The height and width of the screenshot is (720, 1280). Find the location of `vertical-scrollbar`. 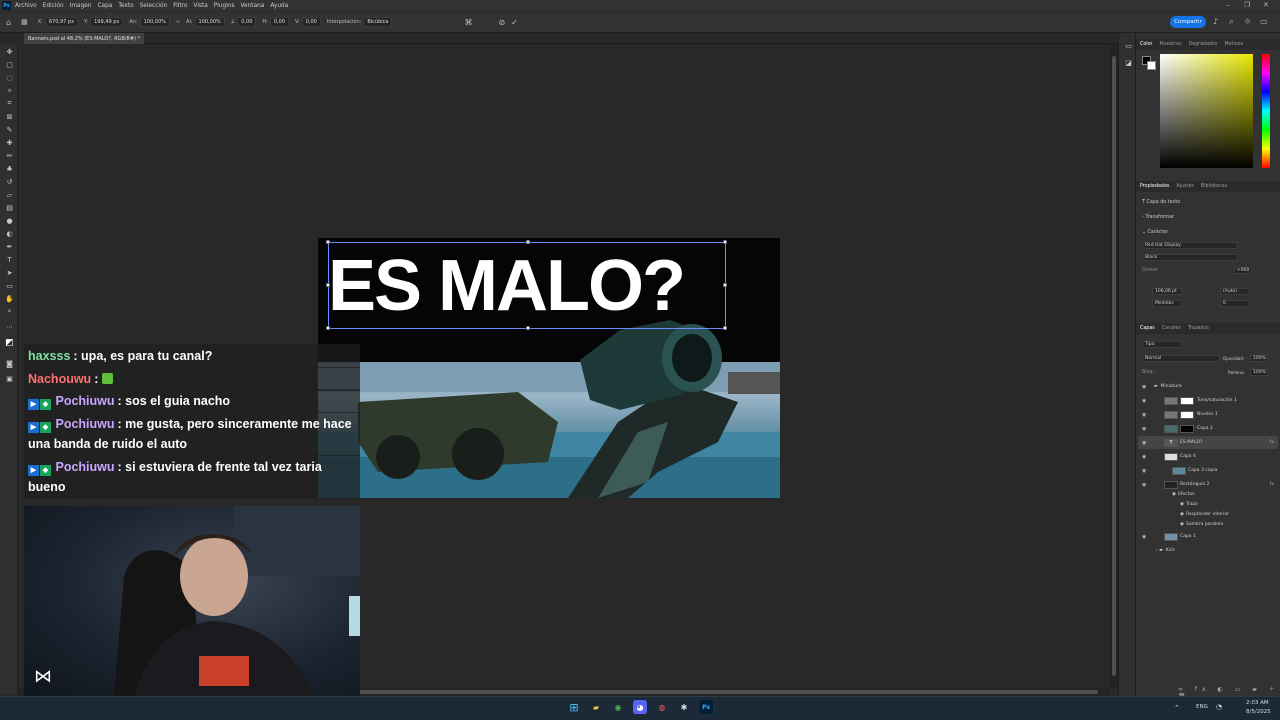

vertical-scrollbar is located at coordinates (1114, 366).